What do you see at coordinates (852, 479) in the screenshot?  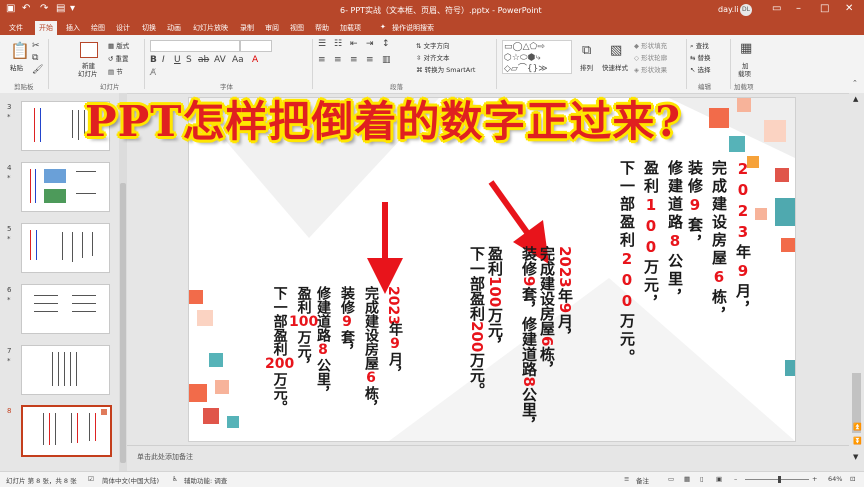 I see `fit-to-window-icon: ⊡` at bounding box center [852, 479].